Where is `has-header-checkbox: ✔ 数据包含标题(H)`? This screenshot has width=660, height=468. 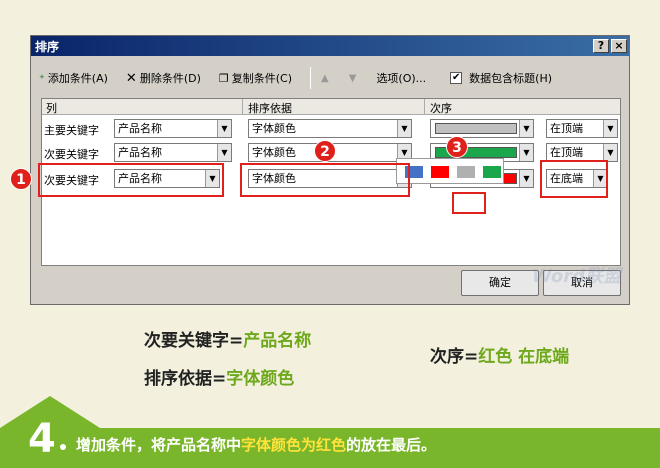 has-header-checkbox: ✔ 数据包含标题(H) is located at coordinates (501, 78).